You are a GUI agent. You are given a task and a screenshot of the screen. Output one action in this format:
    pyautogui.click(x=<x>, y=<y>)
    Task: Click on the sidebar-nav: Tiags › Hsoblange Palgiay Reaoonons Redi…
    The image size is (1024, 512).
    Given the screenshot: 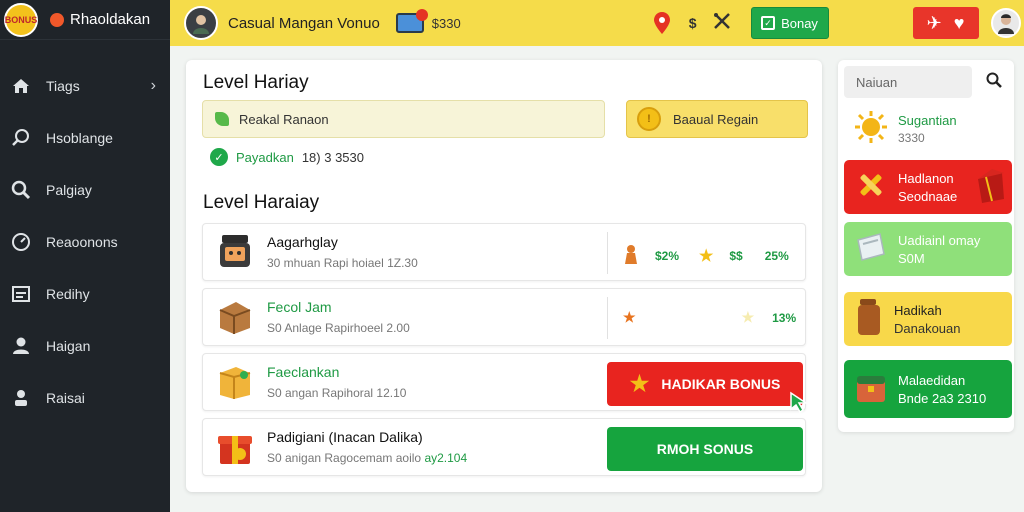 What is the action you would take?
    pyautogui.click(x=85, y=242)
    